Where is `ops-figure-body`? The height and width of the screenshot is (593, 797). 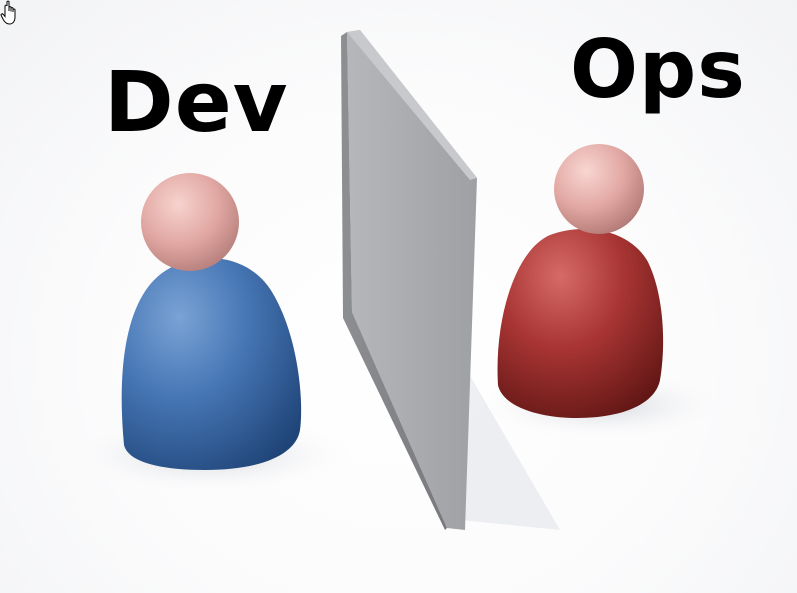
ops-figure-body is located at coordinates (580, 323).